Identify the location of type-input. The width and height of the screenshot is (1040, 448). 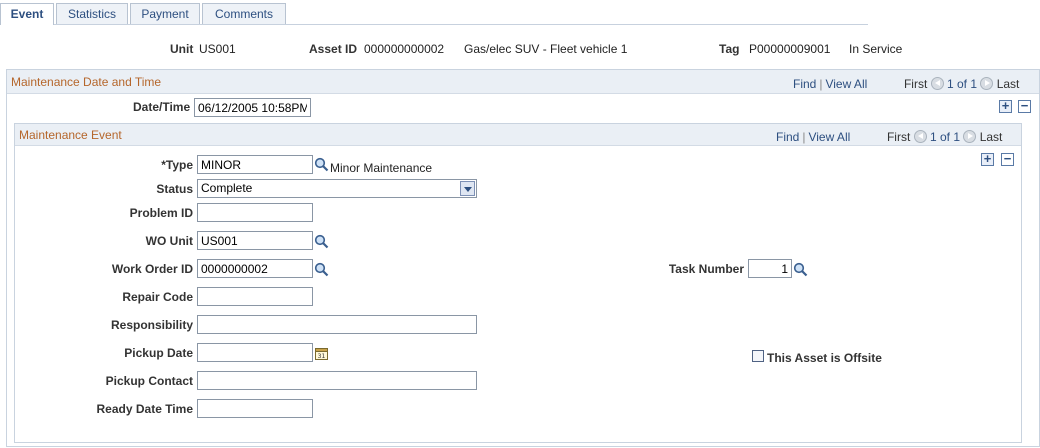
(255, 164).